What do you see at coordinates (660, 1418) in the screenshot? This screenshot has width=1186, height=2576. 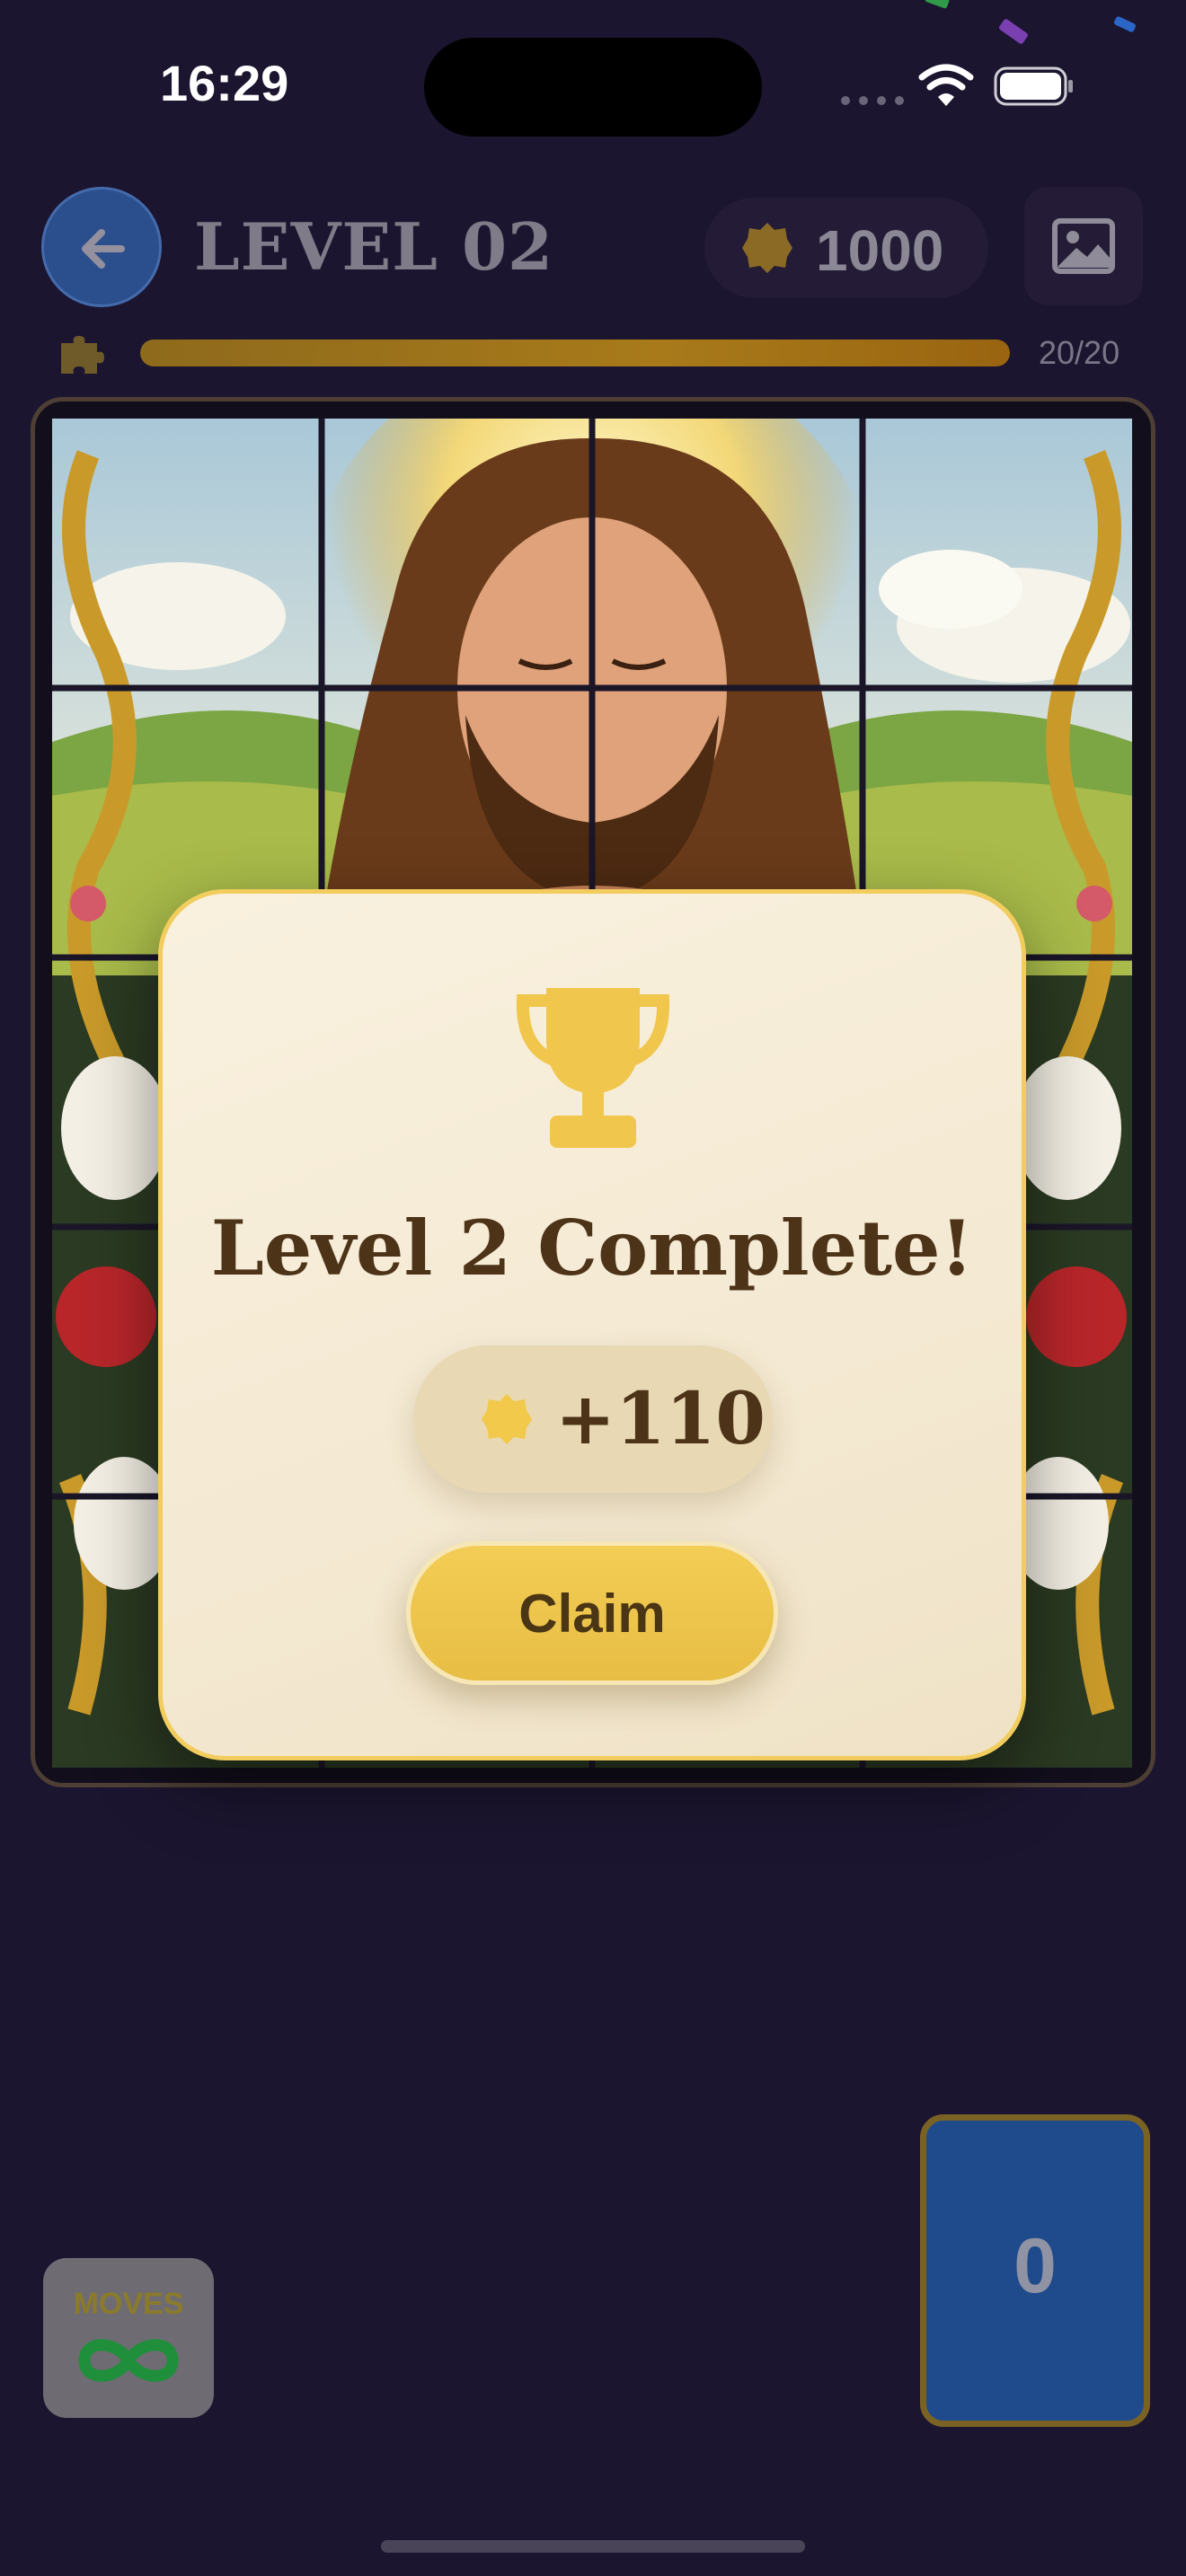 I see `coin-reward-value: +110` at bounding box center [660, 1418].